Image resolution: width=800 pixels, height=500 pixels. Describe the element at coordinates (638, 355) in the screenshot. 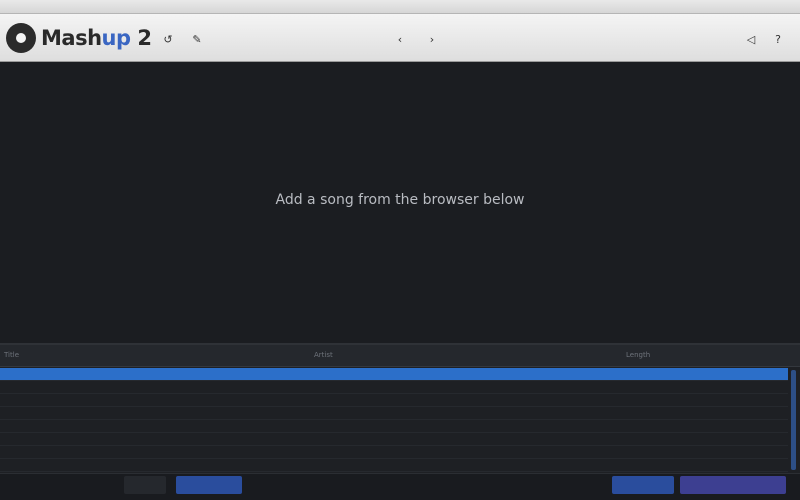

I see `column-length: Length` at that location.